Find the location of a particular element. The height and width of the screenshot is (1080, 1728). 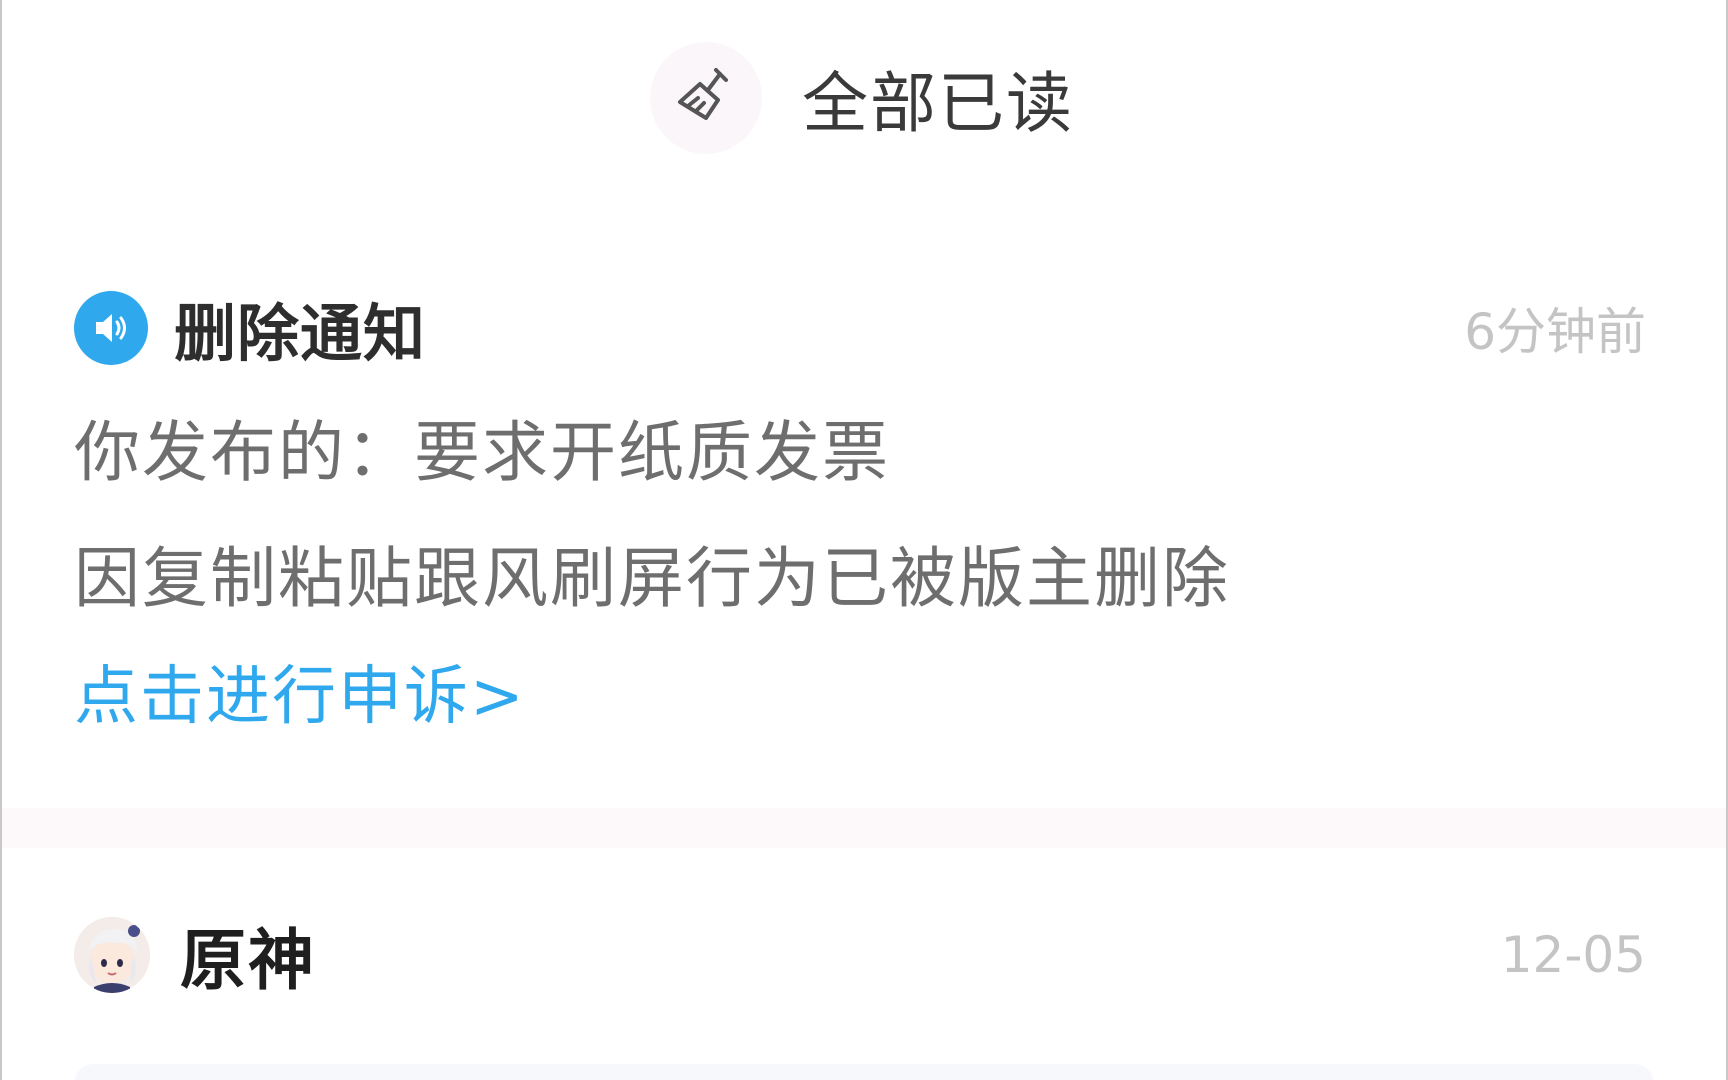

broom-icon is located at coordinates (706, 98).